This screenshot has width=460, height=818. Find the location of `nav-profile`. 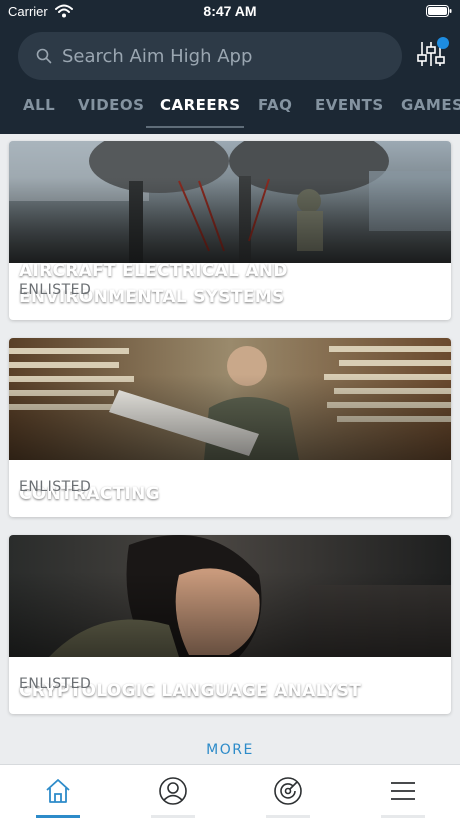

nav-profile is located at coordinates (172, 791).